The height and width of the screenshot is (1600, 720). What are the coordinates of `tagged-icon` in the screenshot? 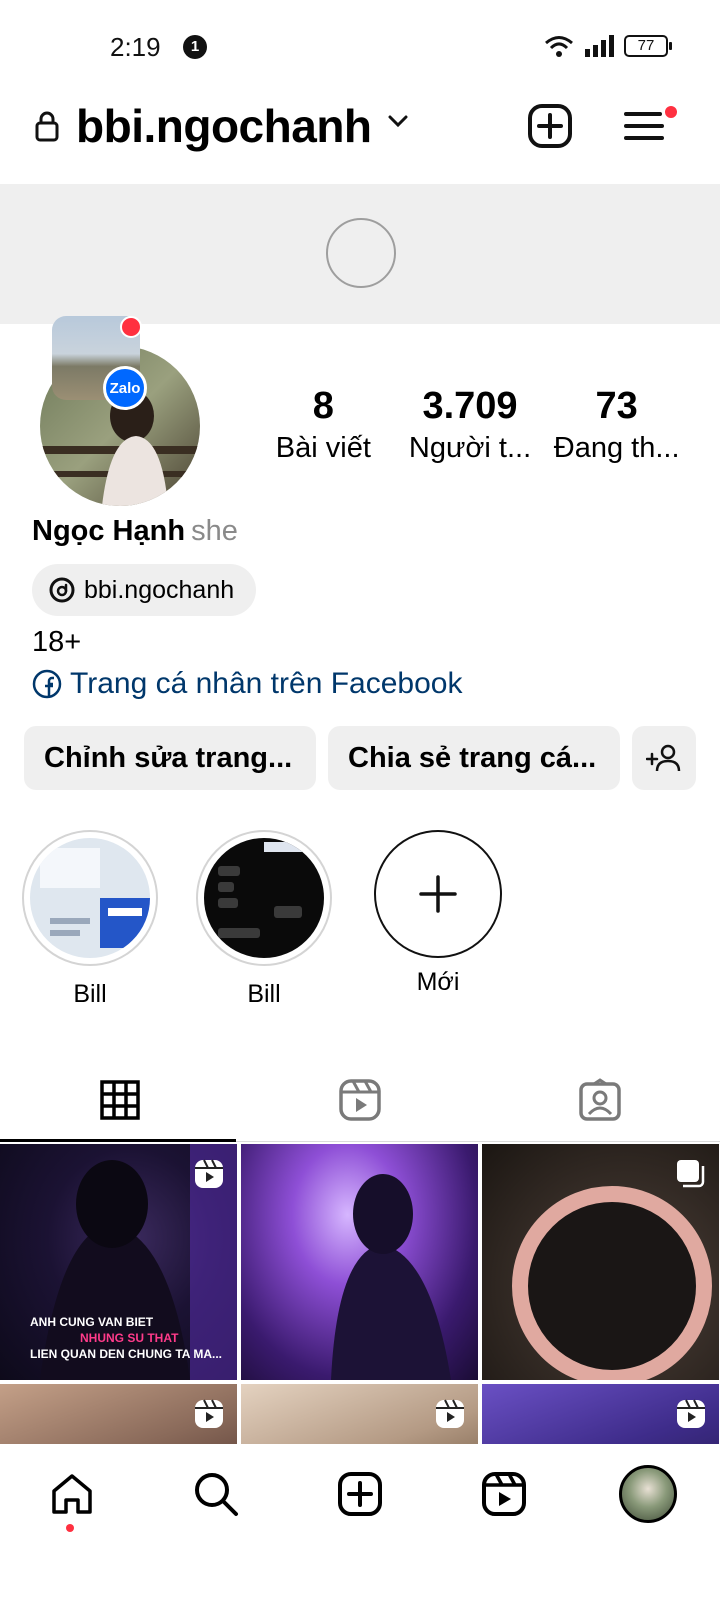 It's located at (600, 1099).